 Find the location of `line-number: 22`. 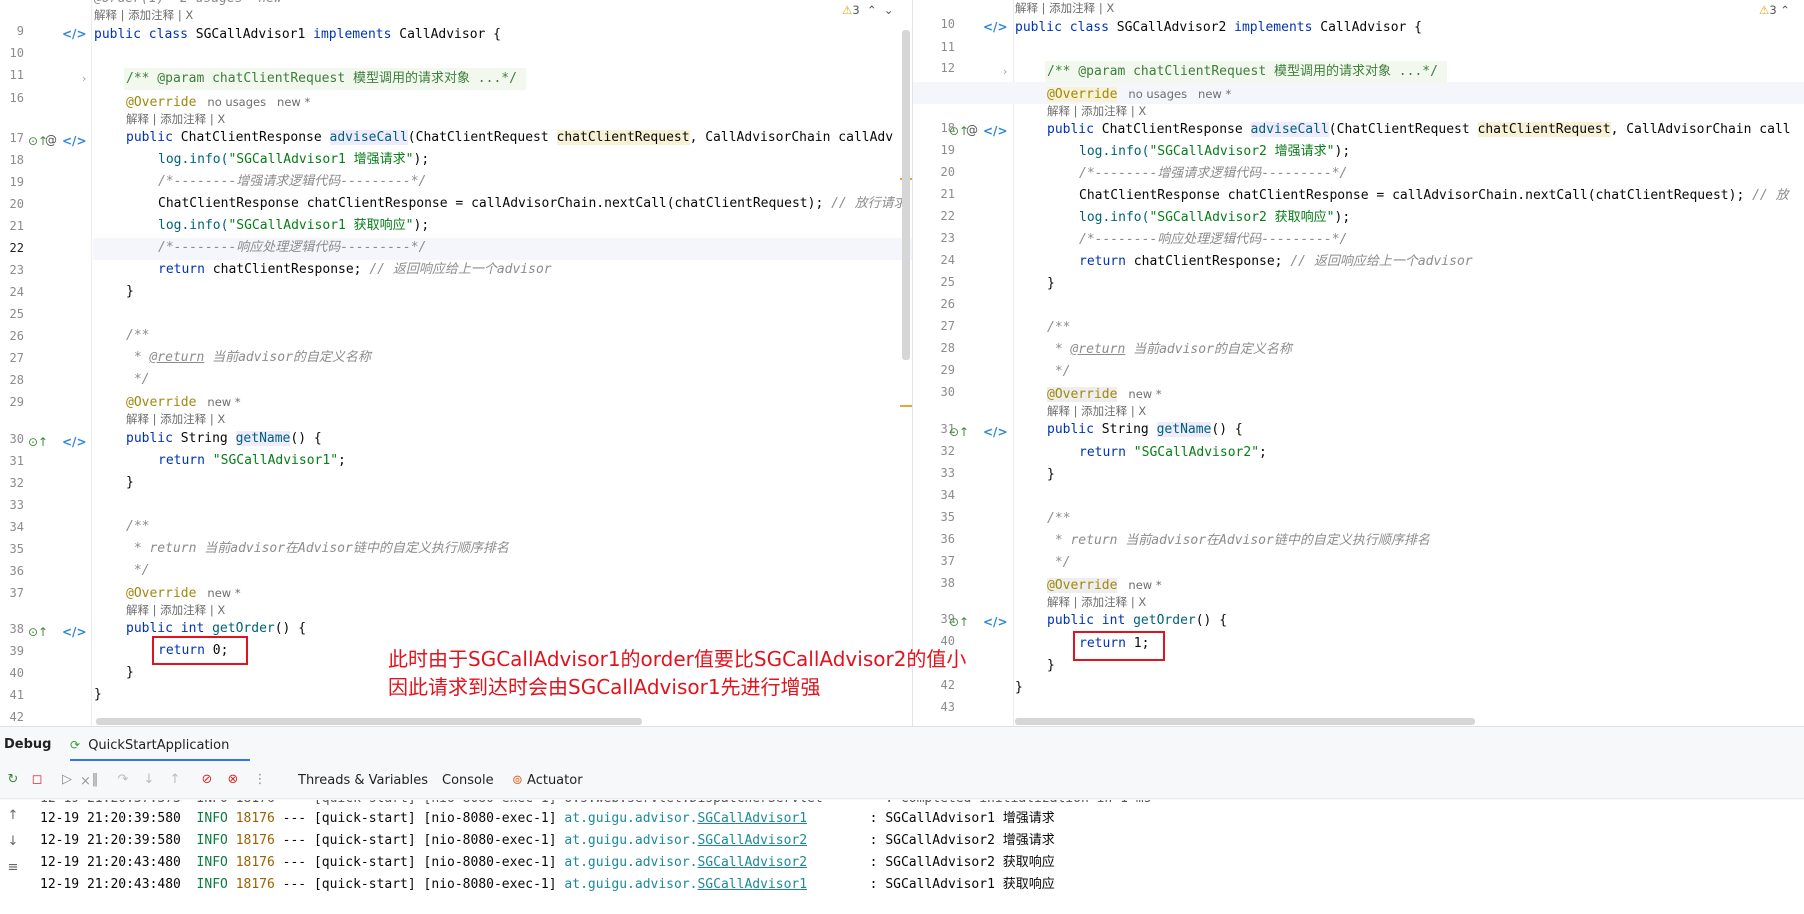

line-number: 22 is located at coordinates (947, 216).